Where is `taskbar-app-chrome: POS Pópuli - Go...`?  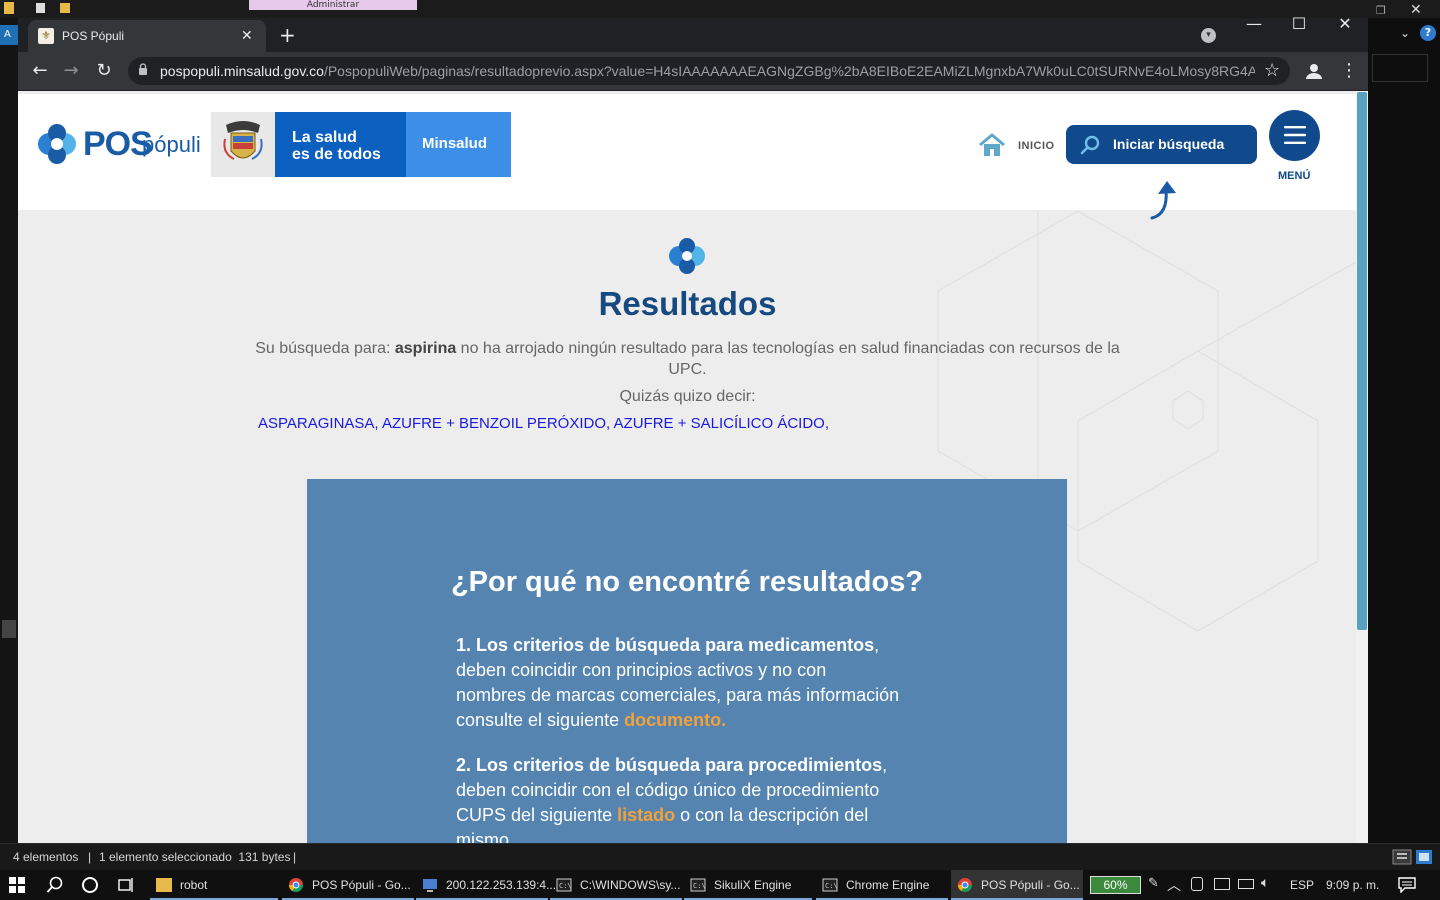 taskbar-app-chrome: POS Pópuli - Go... is located at coordinates (348, 885).